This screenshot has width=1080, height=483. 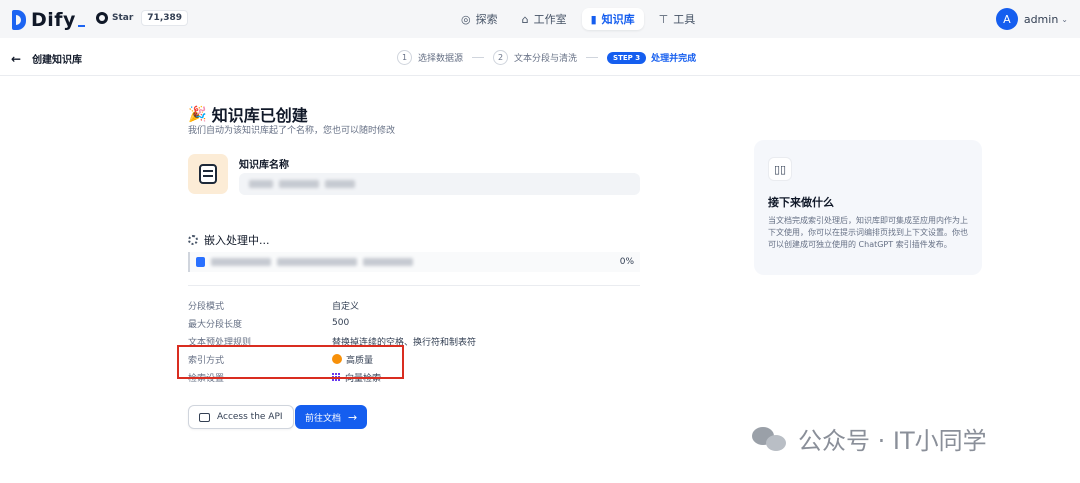 I want to click on hammer-icon: ⊤, so click(x=663, y=19).